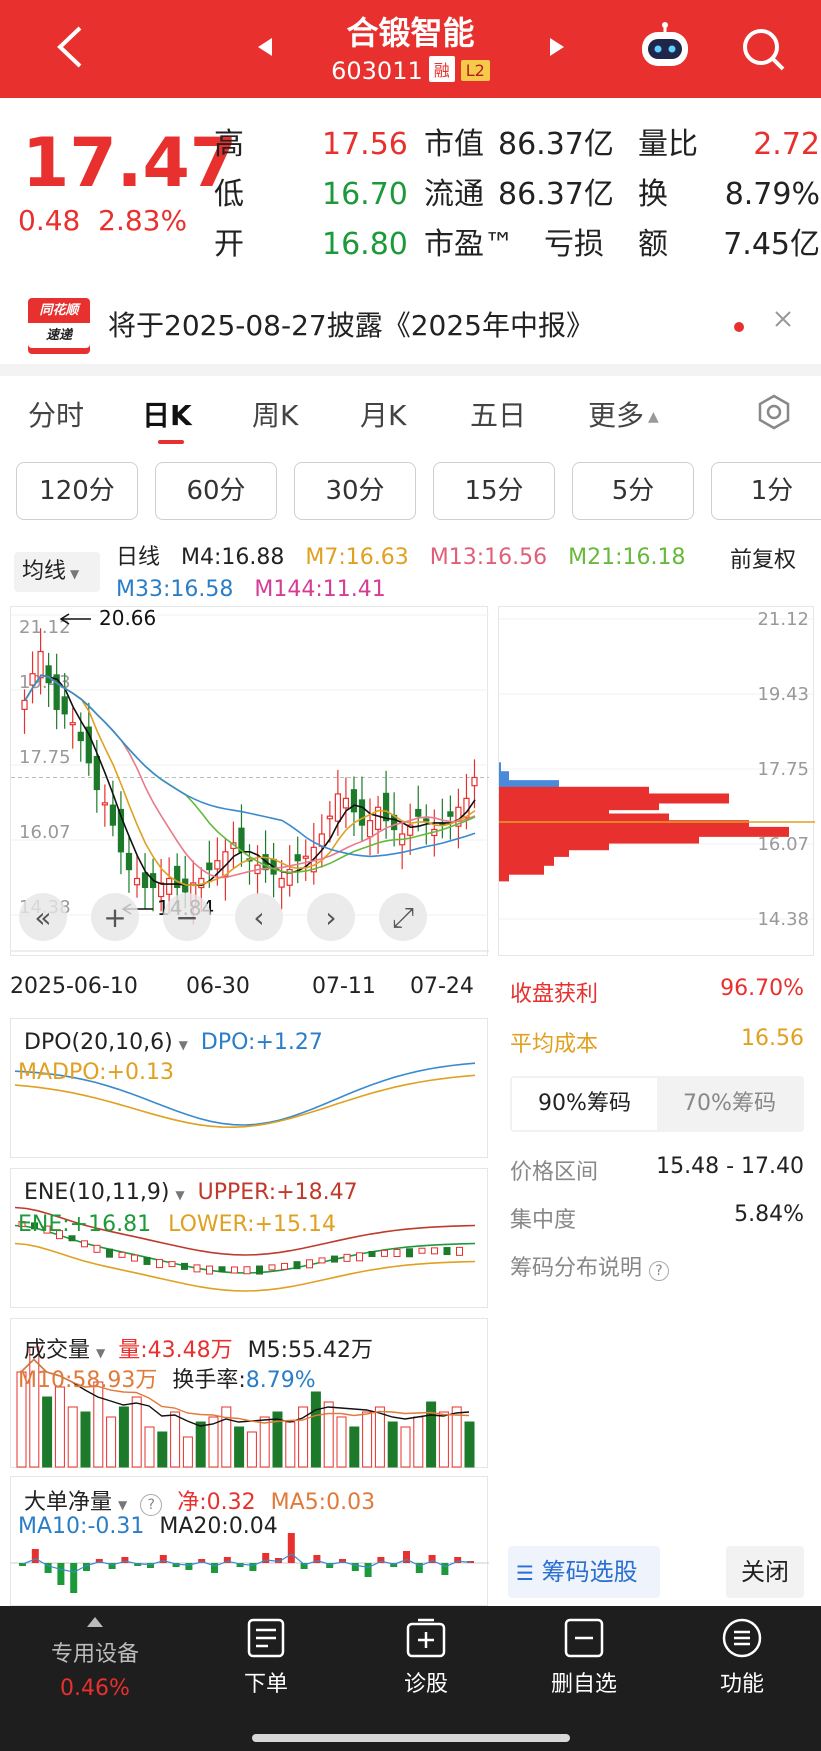  Describe the element at coordinates (57, 572) in the screenshot. I see `ma-selector: 均线 ▼` at that location.